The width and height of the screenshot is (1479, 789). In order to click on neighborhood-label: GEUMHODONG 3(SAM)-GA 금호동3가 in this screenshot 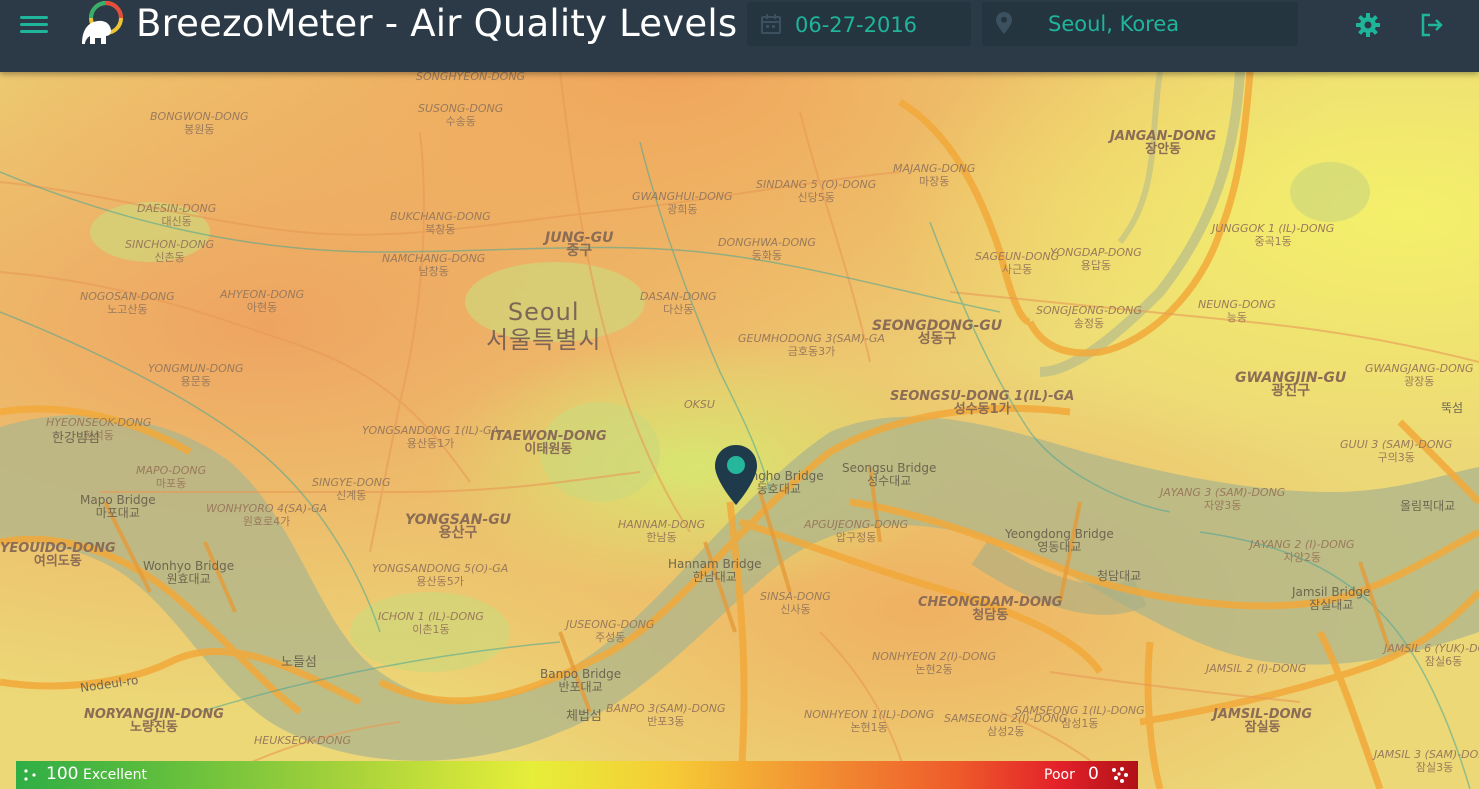, I will do `click(811, 345)`.